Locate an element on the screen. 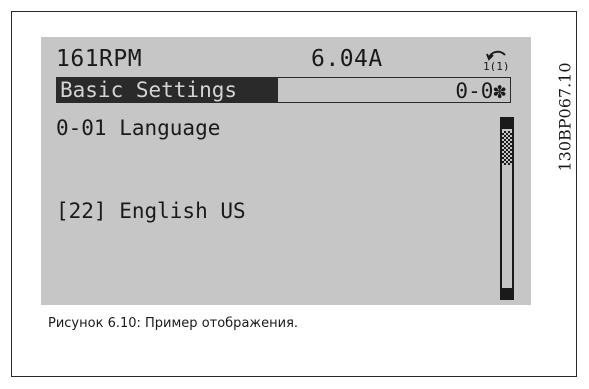 The width and height of the screenshot is (589, 389). figure-id-text: 130BP067.10 is located at coordinates (565, 117).